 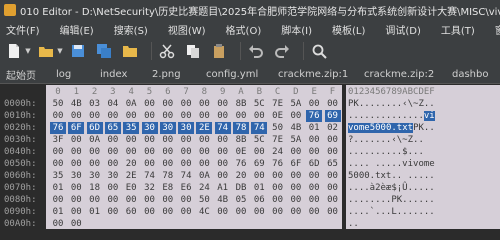 What do you see at coordinates (58, 140) in the screenshot?
I see `hex-byte: 3F` at bounding box center [58, 140].